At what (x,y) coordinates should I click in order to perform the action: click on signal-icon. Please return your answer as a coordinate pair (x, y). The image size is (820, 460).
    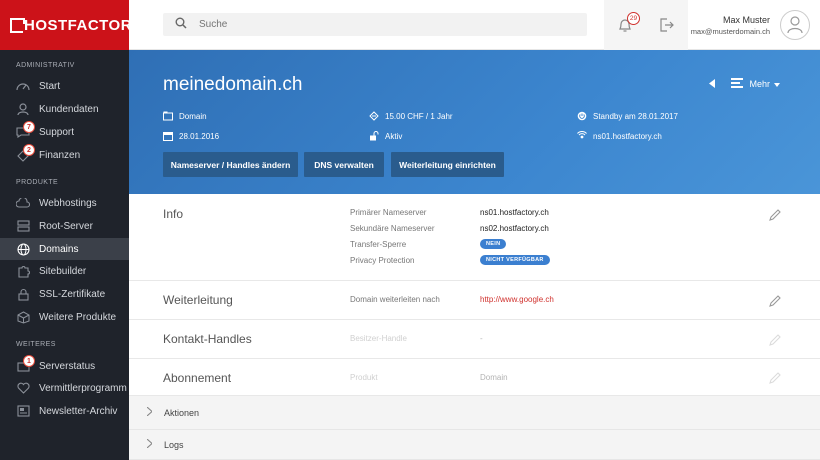
    Looking at the image, I should click on (582, 136).